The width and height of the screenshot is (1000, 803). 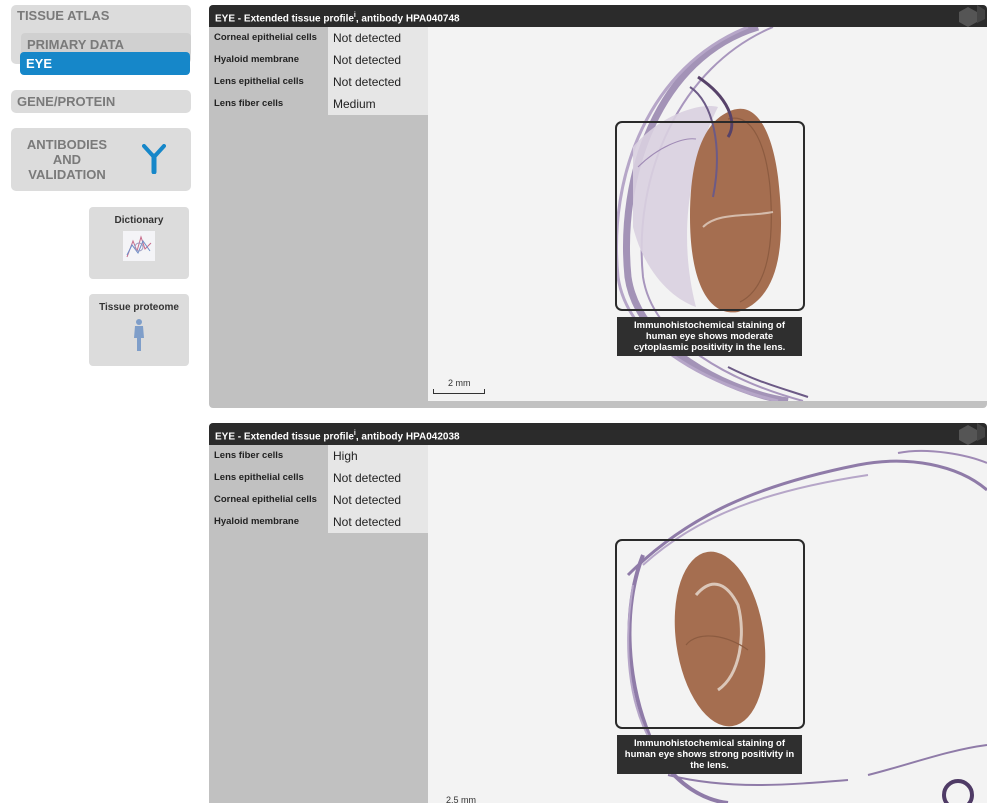 What do you see at coordinates (318, 104) in the screenshot?
I see `table-row: Lens fiber cells Medium` at bounding box center [318, 104].